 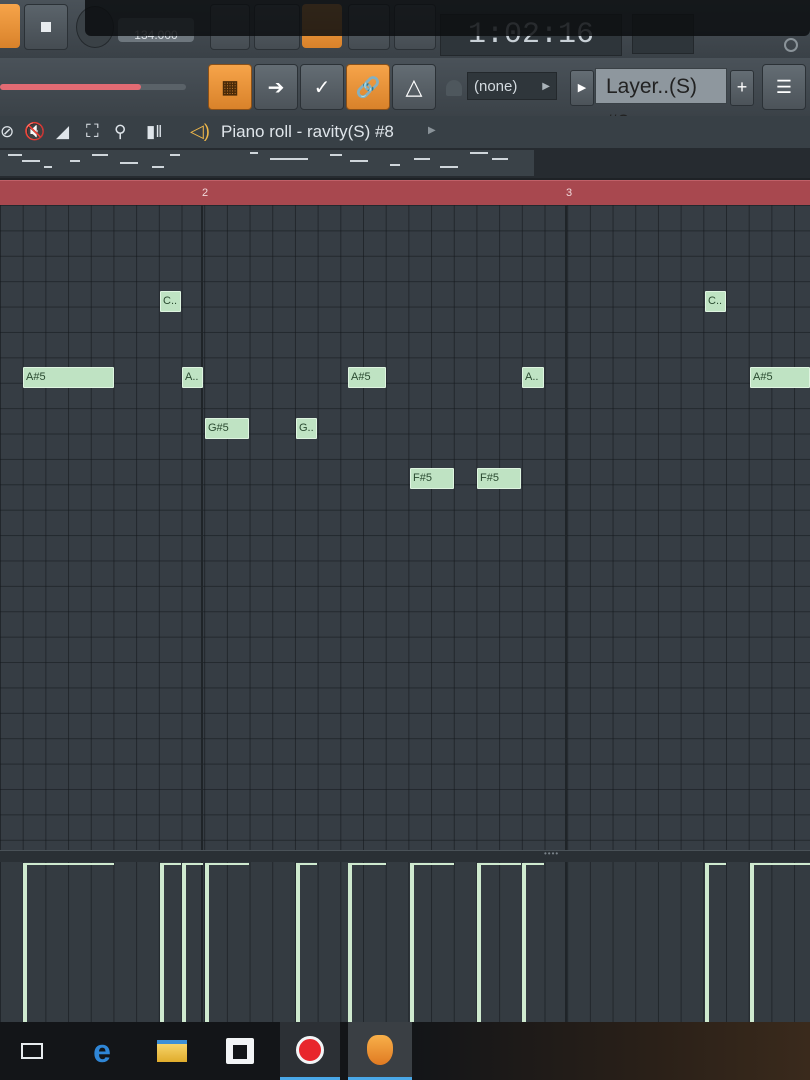 I want to click on menu-icon: ☰, so click(x=784, y=86).